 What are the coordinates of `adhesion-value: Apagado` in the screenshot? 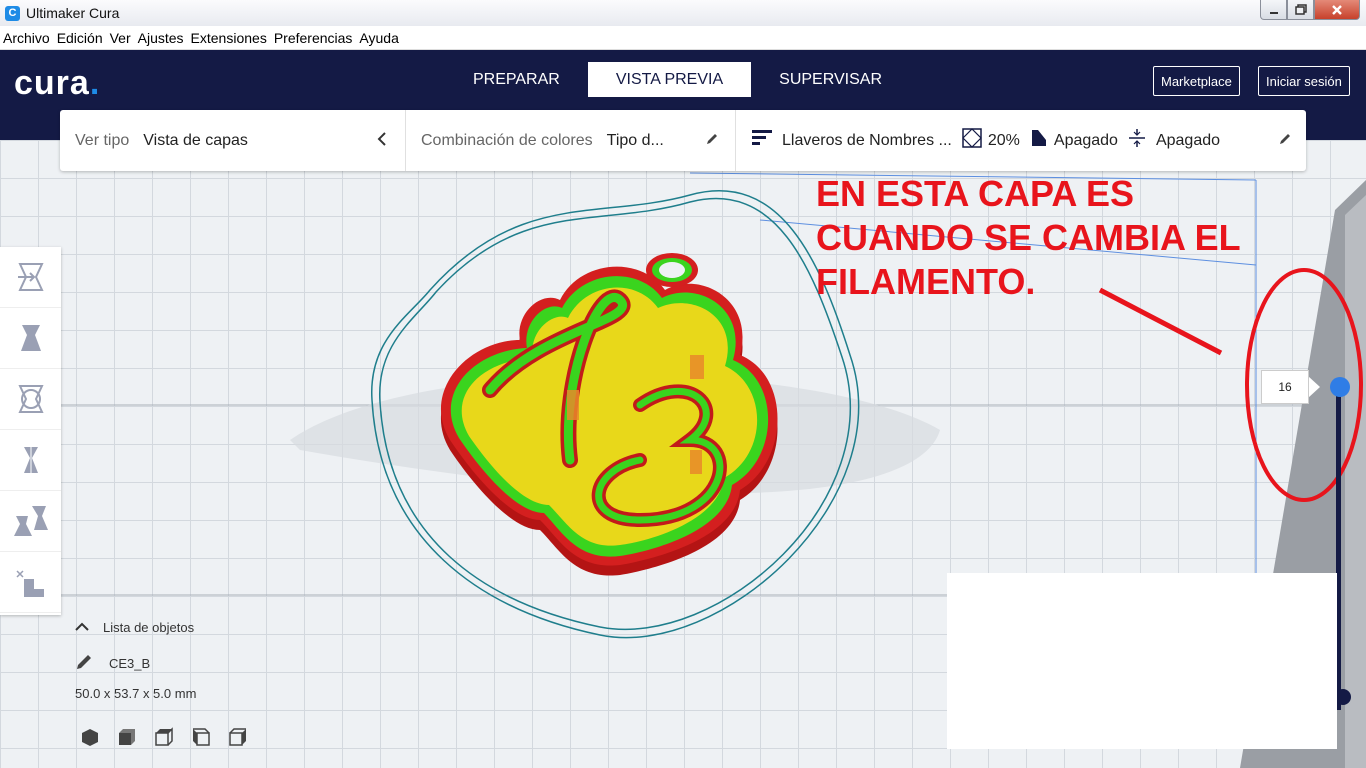 It's located at (1188, 140).